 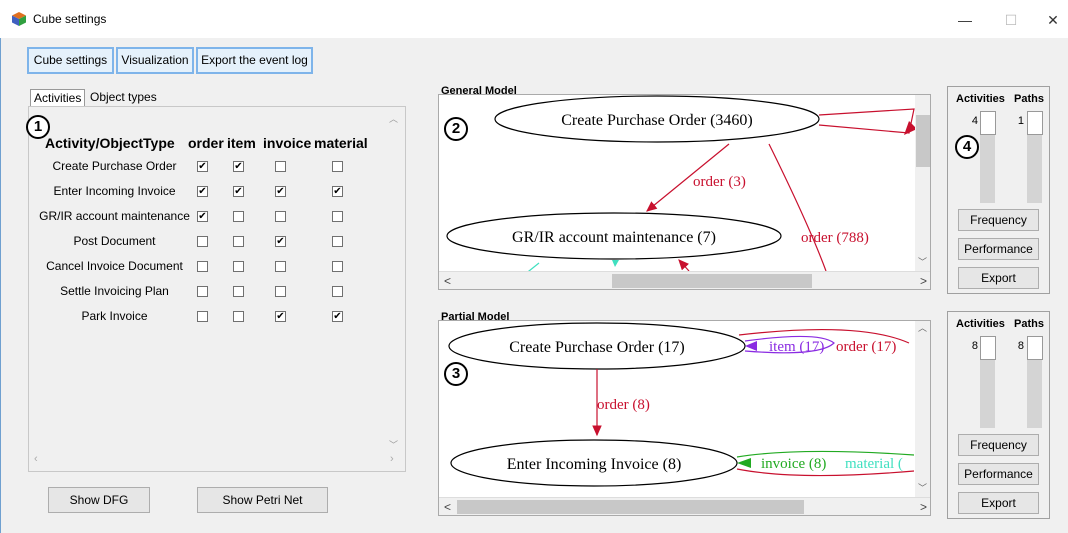 I want to click on activity-row-label: Post Document, so click(x=114, y=241).